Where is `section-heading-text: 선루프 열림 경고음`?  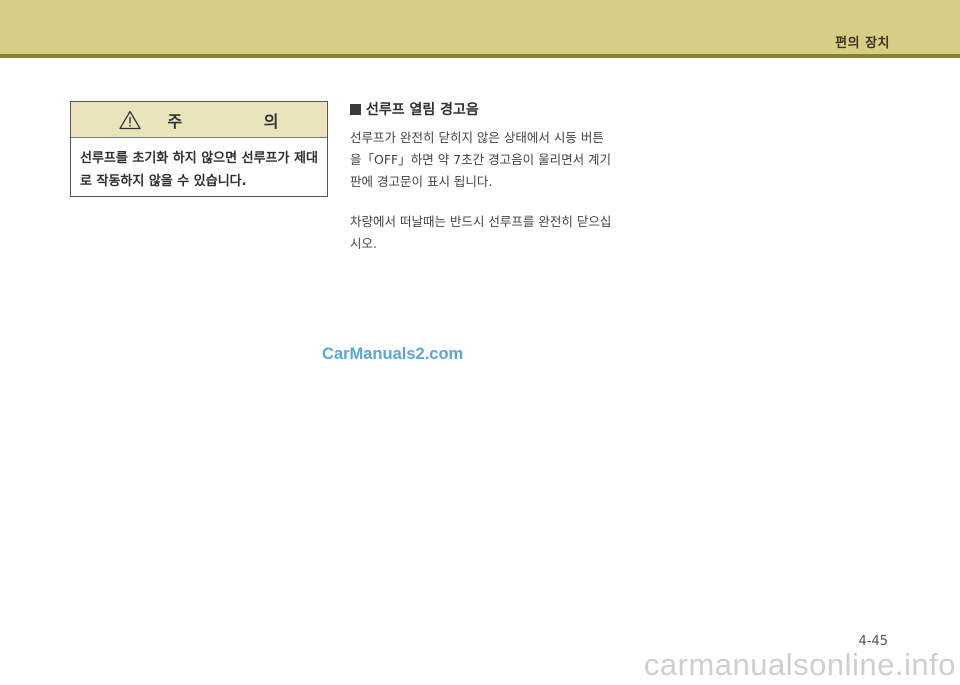 section-heading-text: 선루프 열림 경고음 is located at coordinates (422, 110).